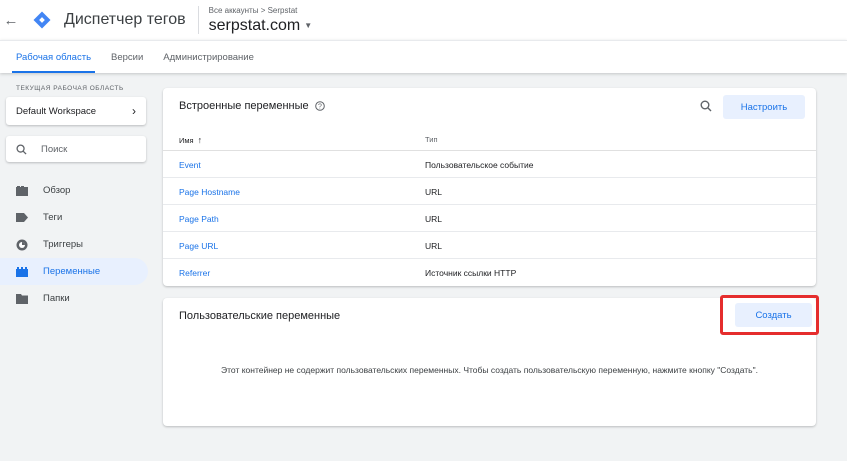 This screenshot has height=461, width=847. I want to click on sidebar-item-folders: Папки, so click(74, 298).